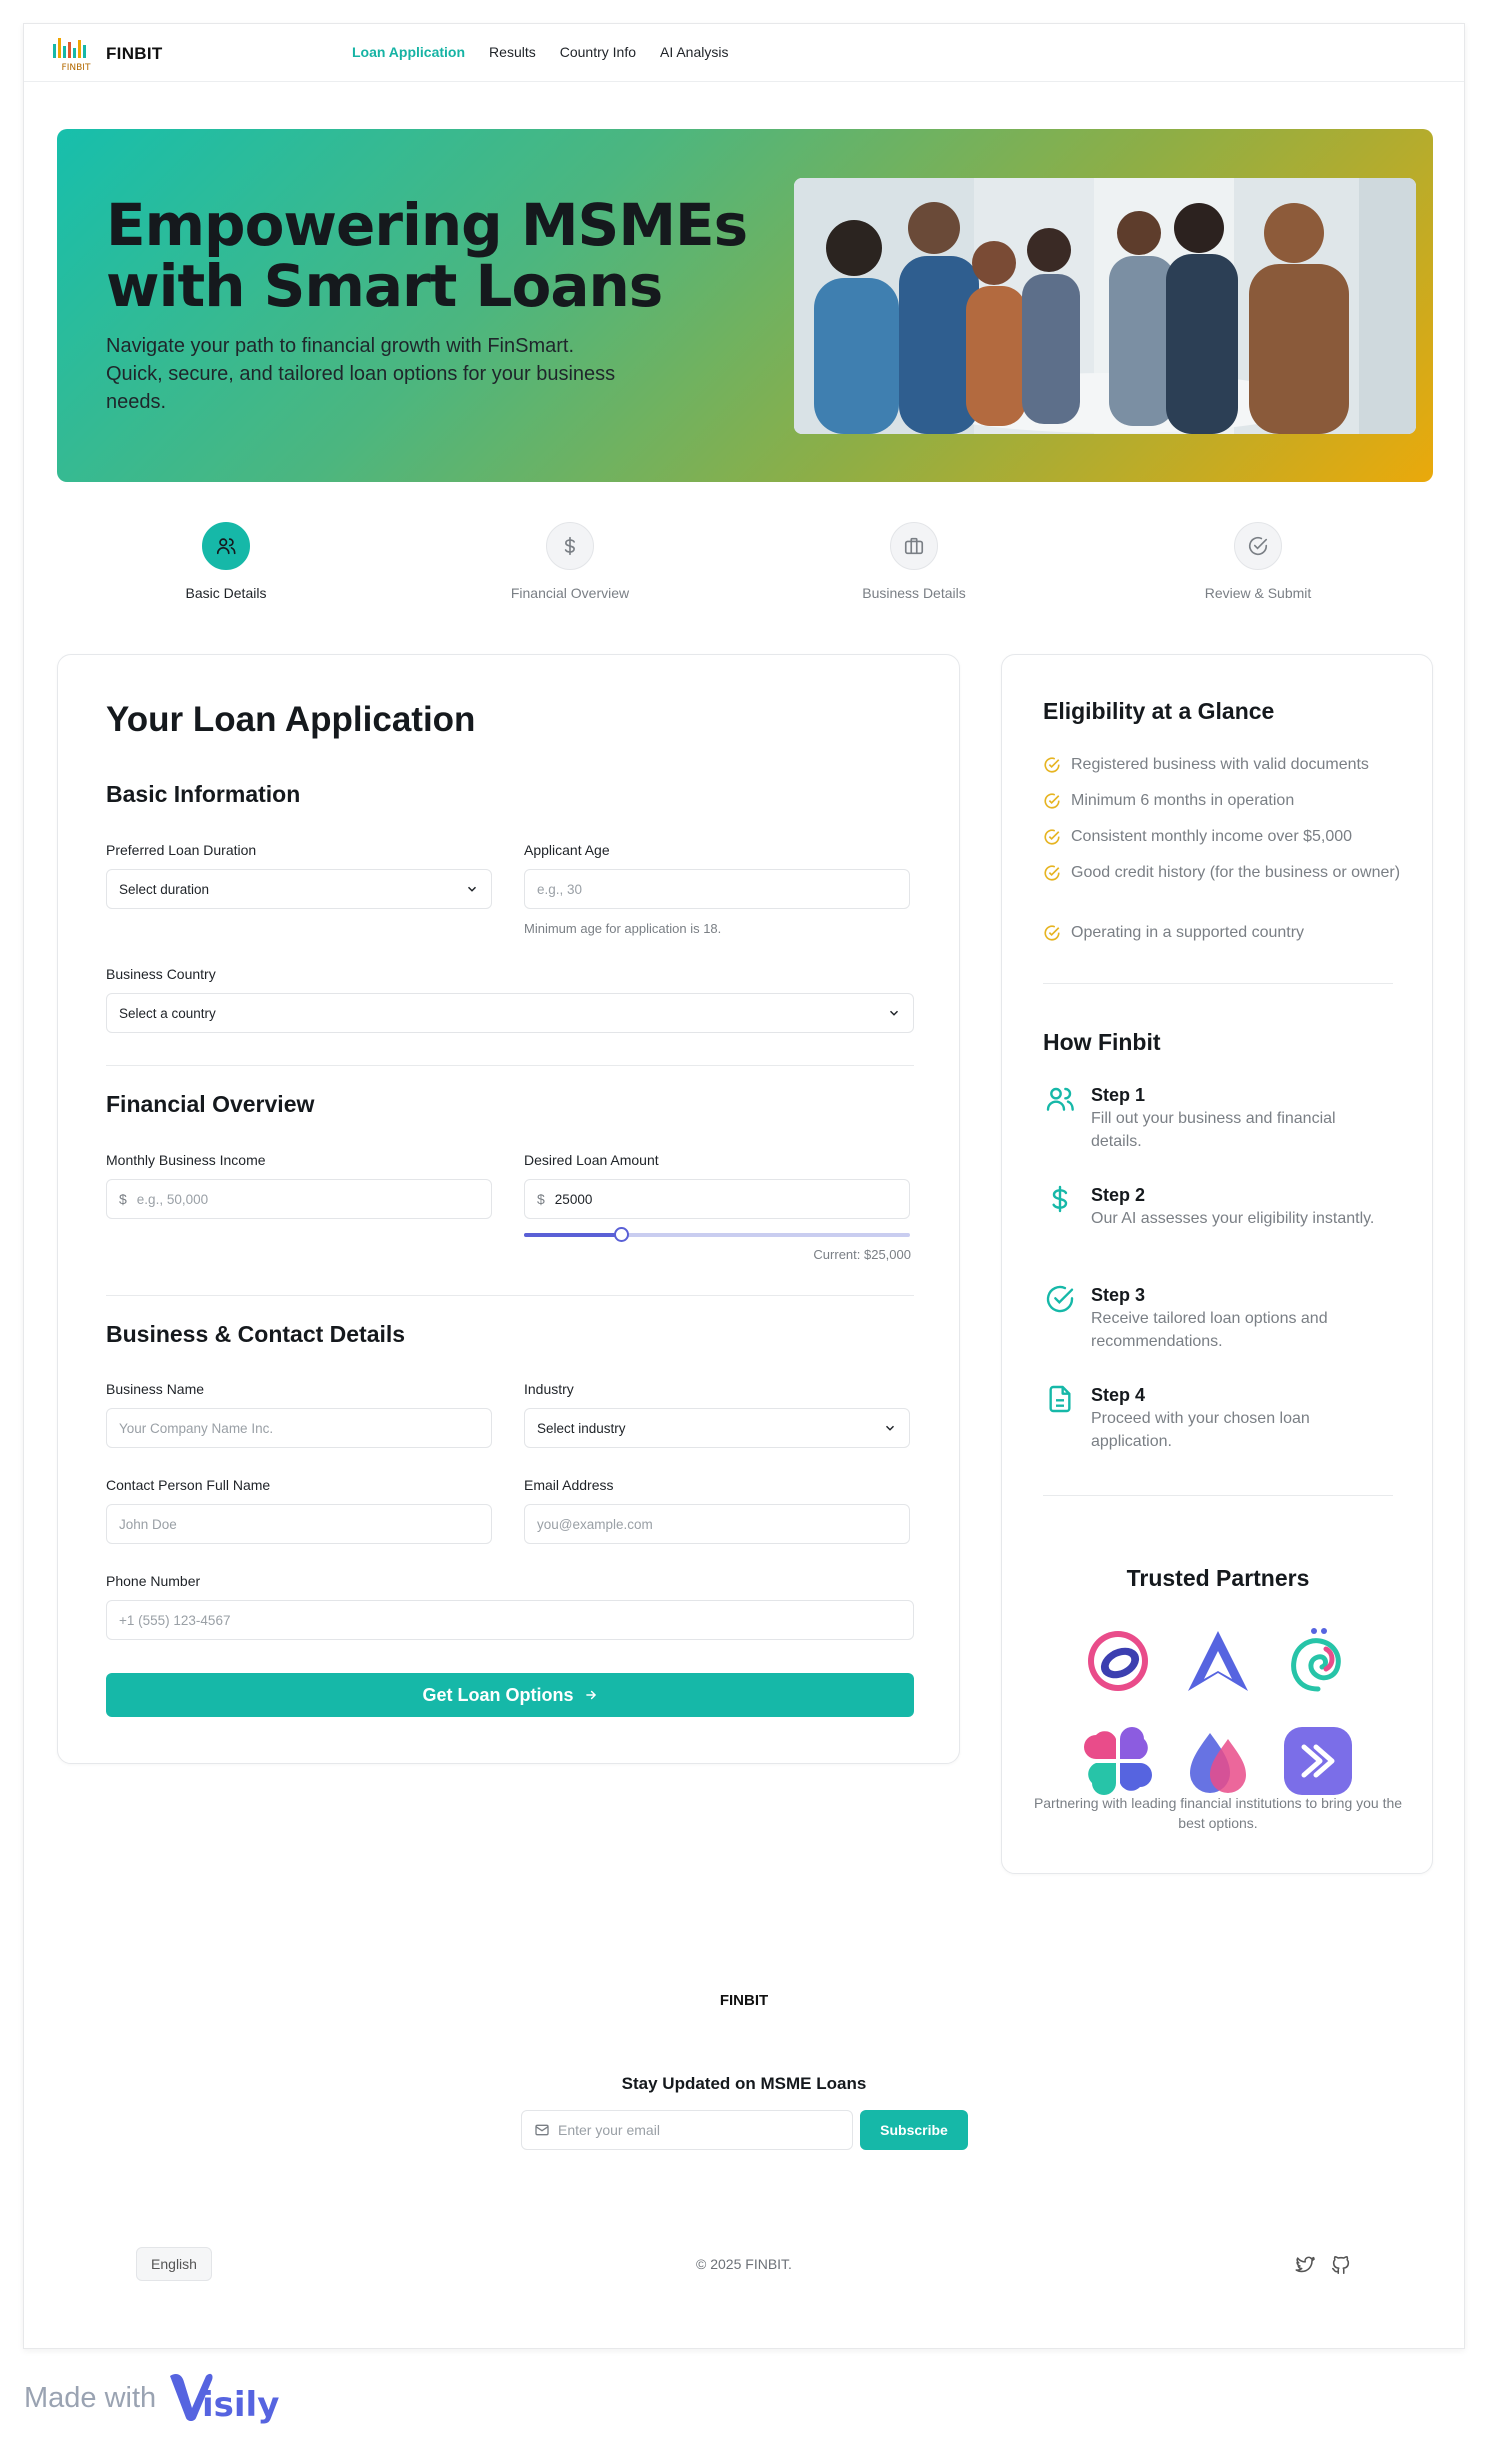  I want to click on monthly-income-label: Monthly Business Income, so click(186, 1160).